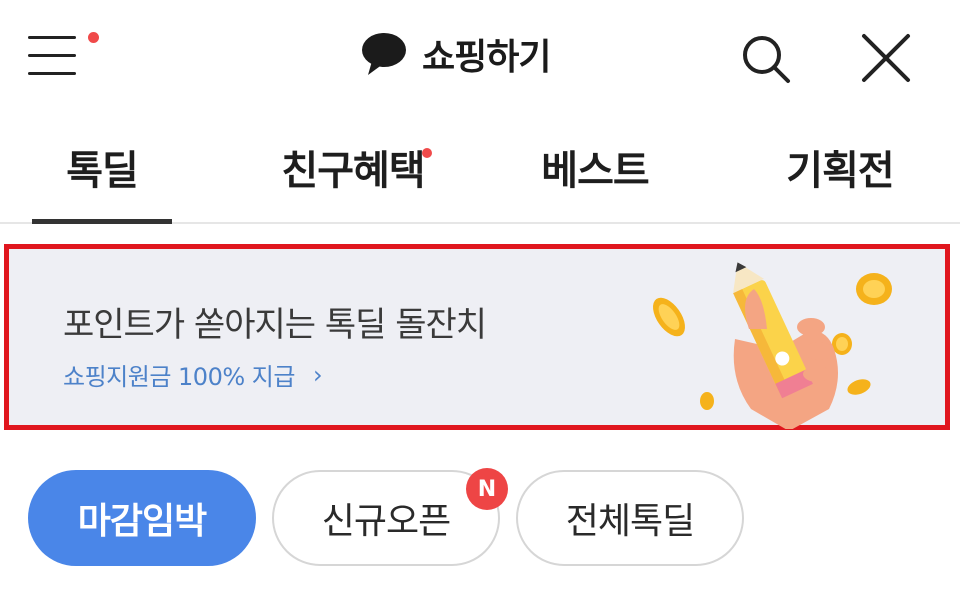 This screenshot has width=960, height=599. I want to click on new-badge: N, so click(487, 489).